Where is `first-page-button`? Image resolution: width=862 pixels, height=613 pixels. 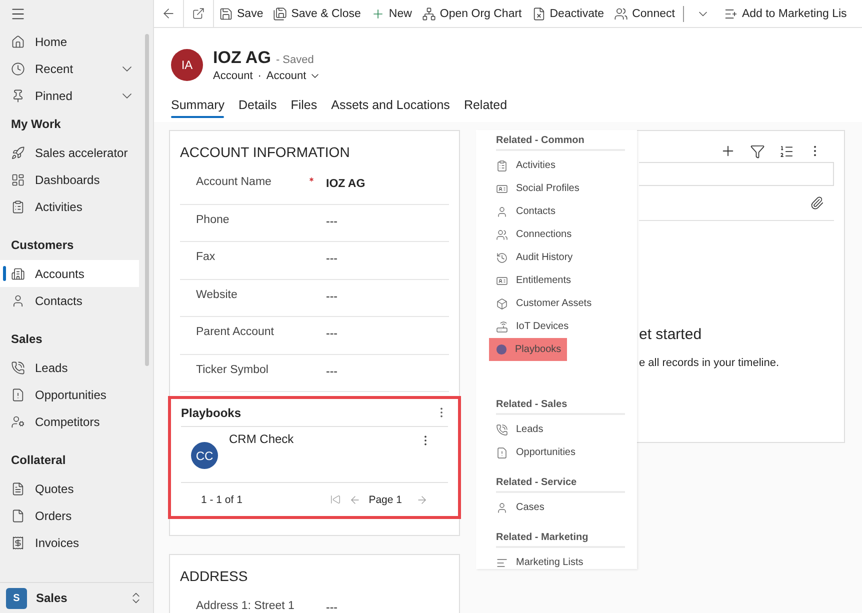
first-page-button is located at coordinates (335, 499).